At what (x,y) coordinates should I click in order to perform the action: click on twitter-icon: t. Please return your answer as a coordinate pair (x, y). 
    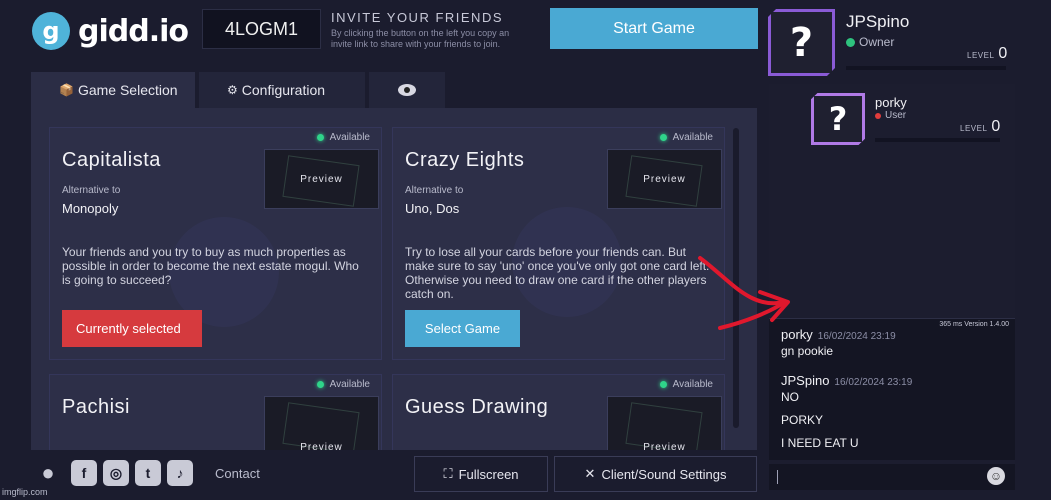
    Looking at the image, I should click on (148, 473).